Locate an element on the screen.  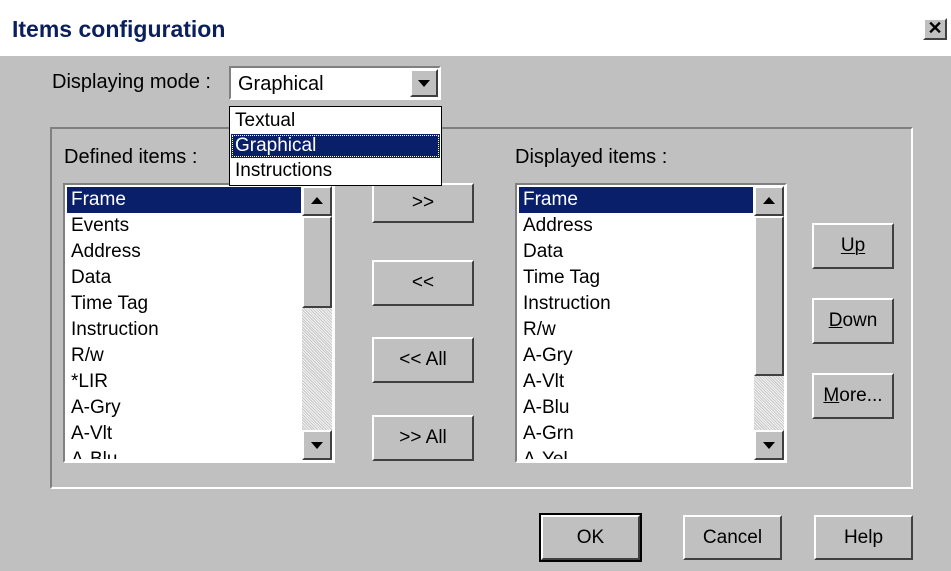
defined-items-label: Defined items : is located at coordinates (131, 157).